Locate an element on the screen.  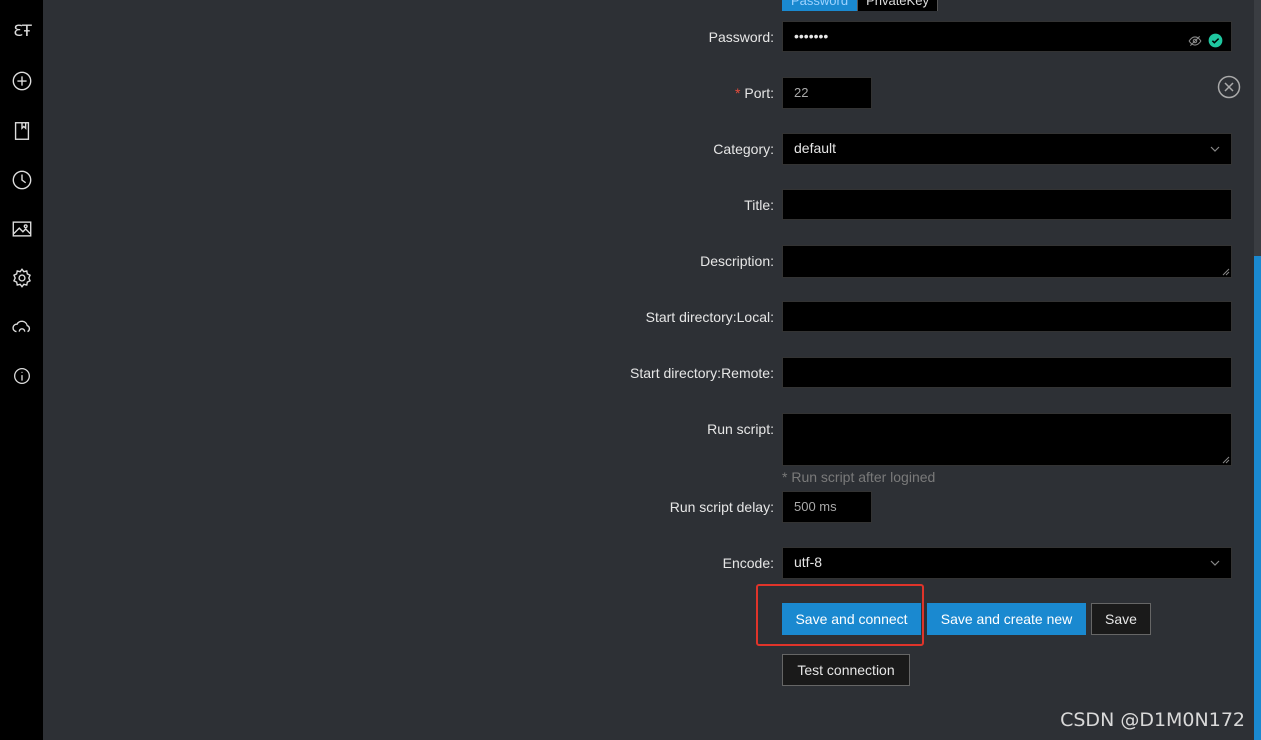
watermark: CSDN @D1M0N172 is located at coordinates (1152, 720).